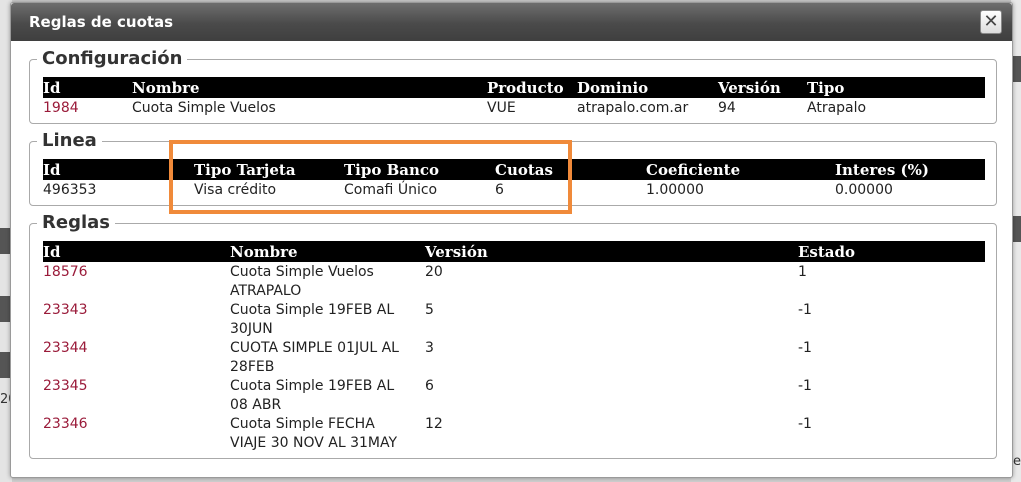  I want to click on linea-legend: Linea, so click(69, 140).